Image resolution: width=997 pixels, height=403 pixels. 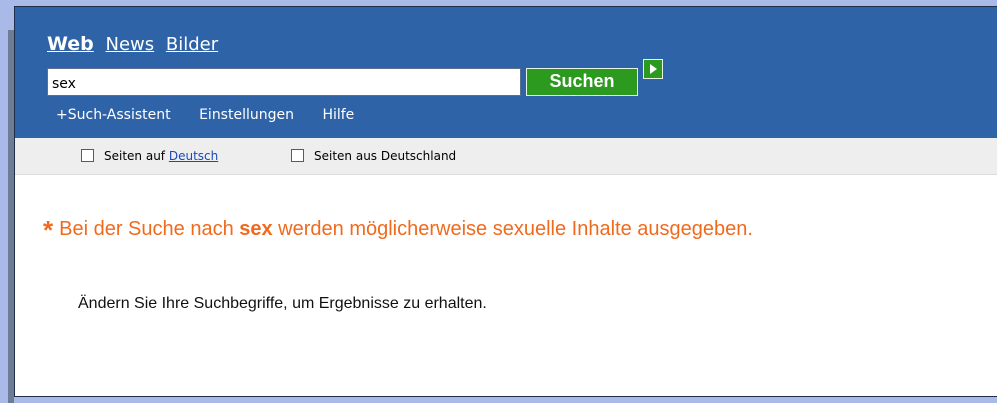 I want to click on tab-web: Web, so click(x=70, y=44).